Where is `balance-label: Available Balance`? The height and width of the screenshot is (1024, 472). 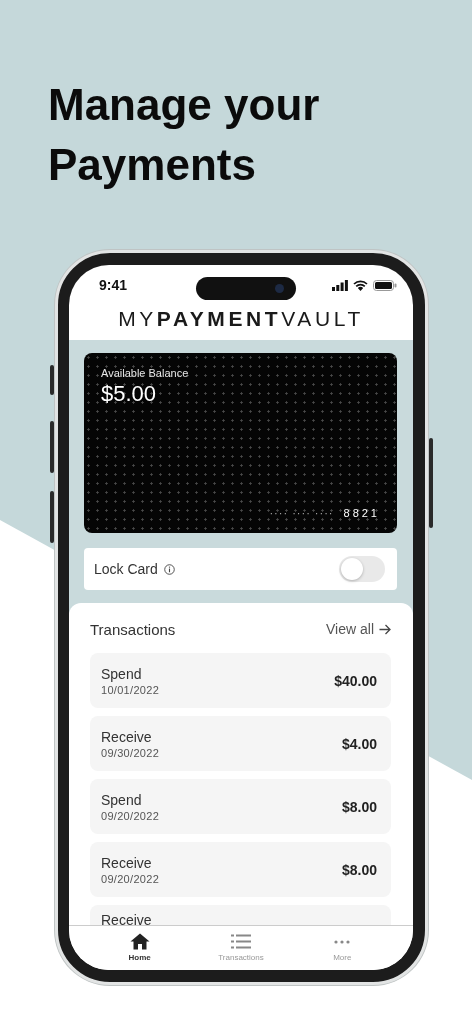
balance-label: Available Balance is located at coordinates (145, 373).